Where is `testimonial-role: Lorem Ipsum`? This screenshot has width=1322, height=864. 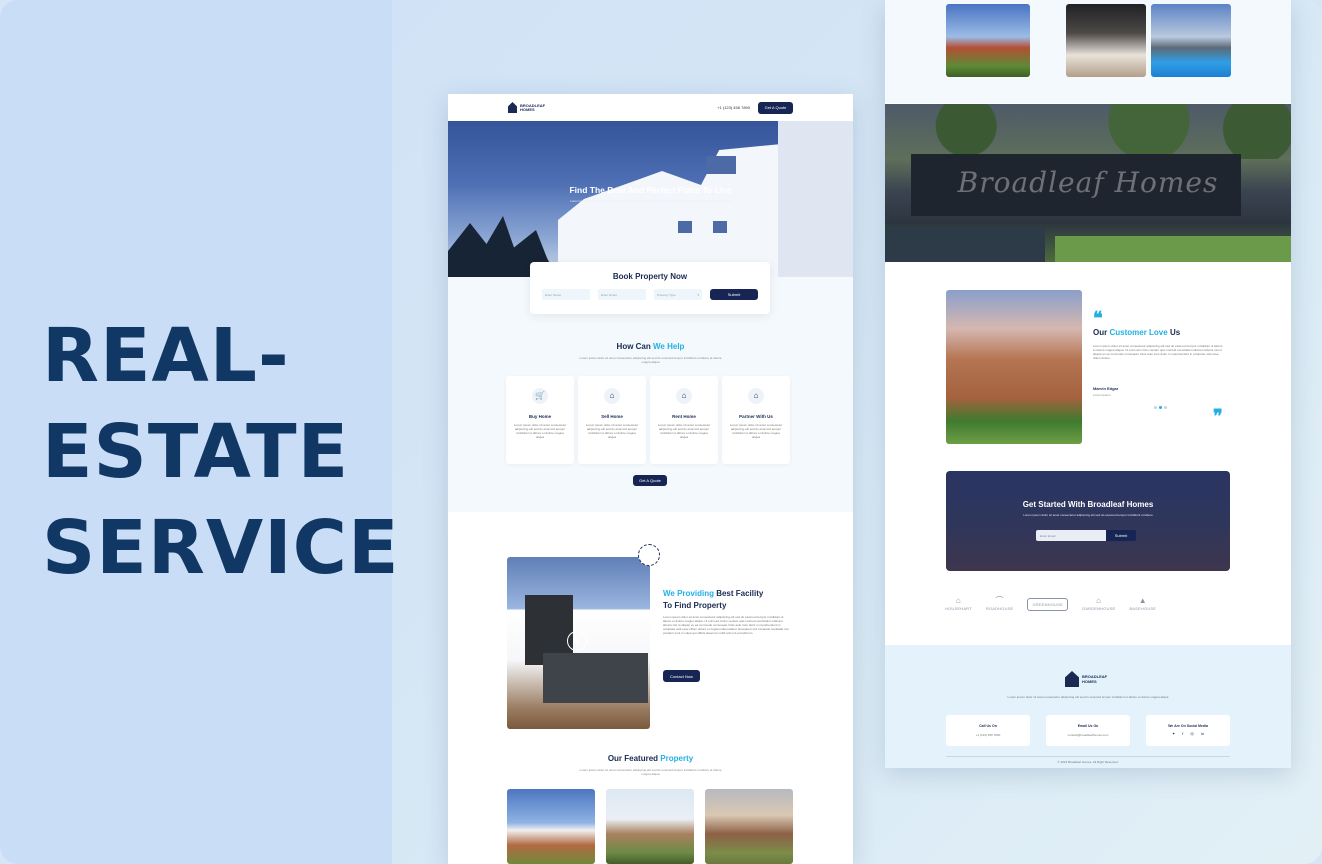
testimonial-role: Lorem Ipsum is located at coordinates (1102, 395).